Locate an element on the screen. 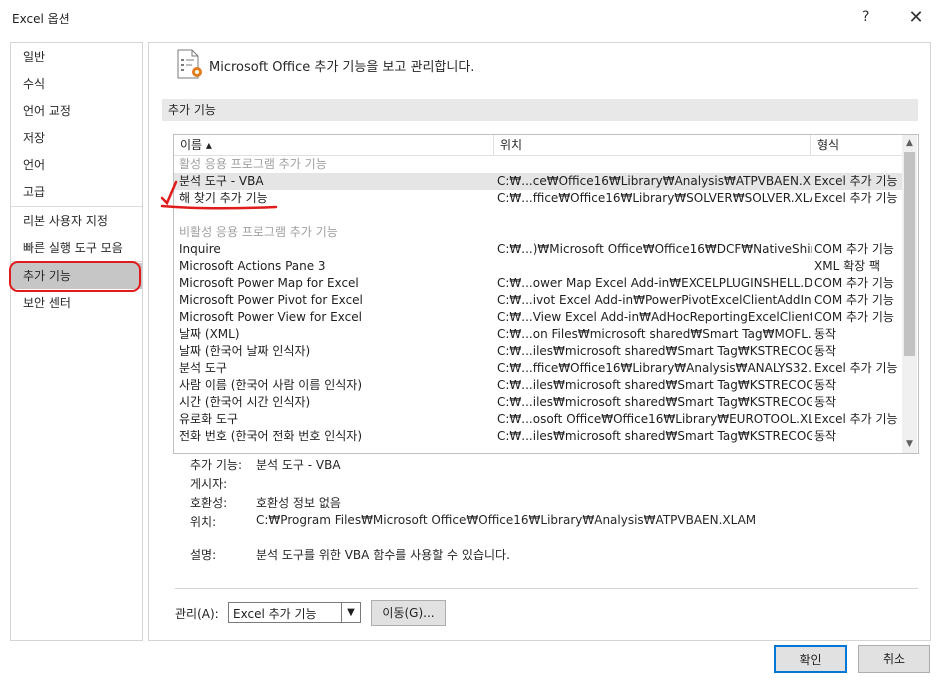 This screenshot has height=684, width=939. detail-addin-value: 분석 도구 - VBA is located at coordinates (298, 465).